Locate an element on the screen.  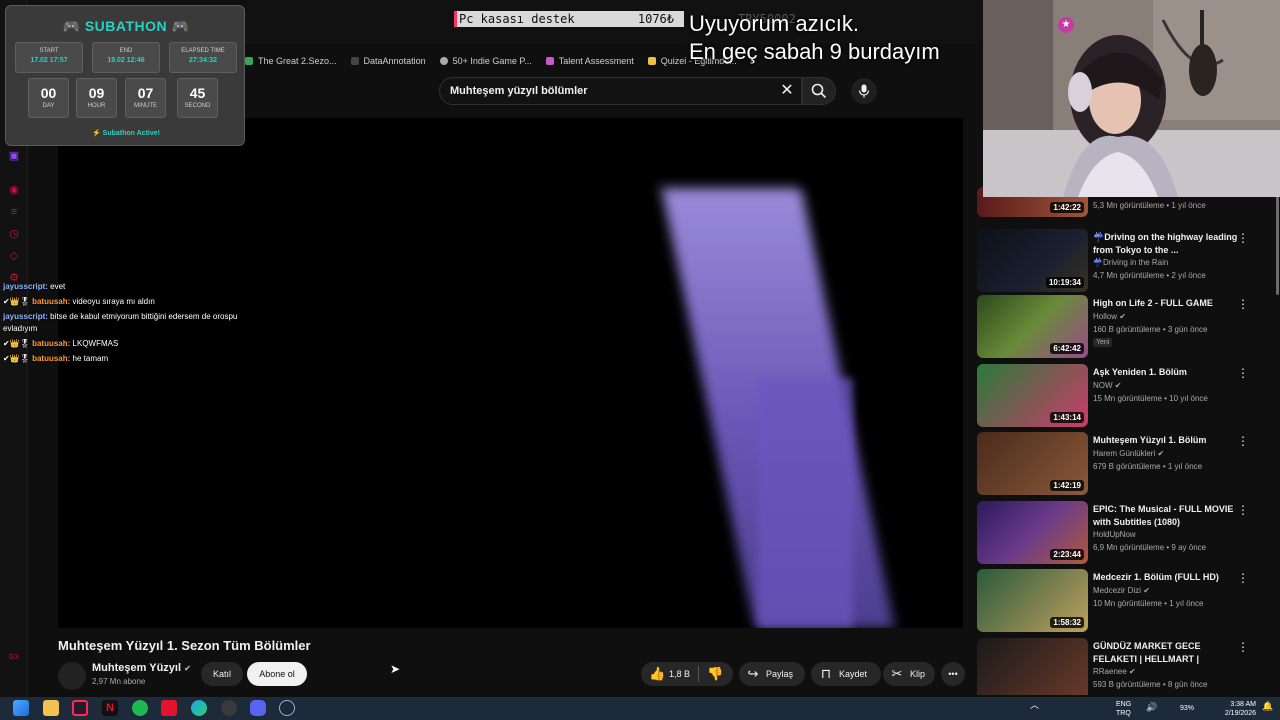
video-thumbnail: 1:43:14 is located at coordinates (1032, 395).